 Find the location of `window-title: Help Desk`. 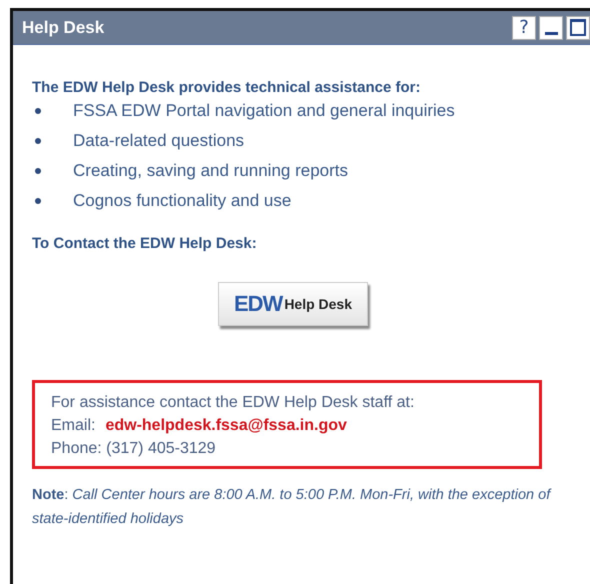

window-title: Help Desk is located at coordinates (62, 28).